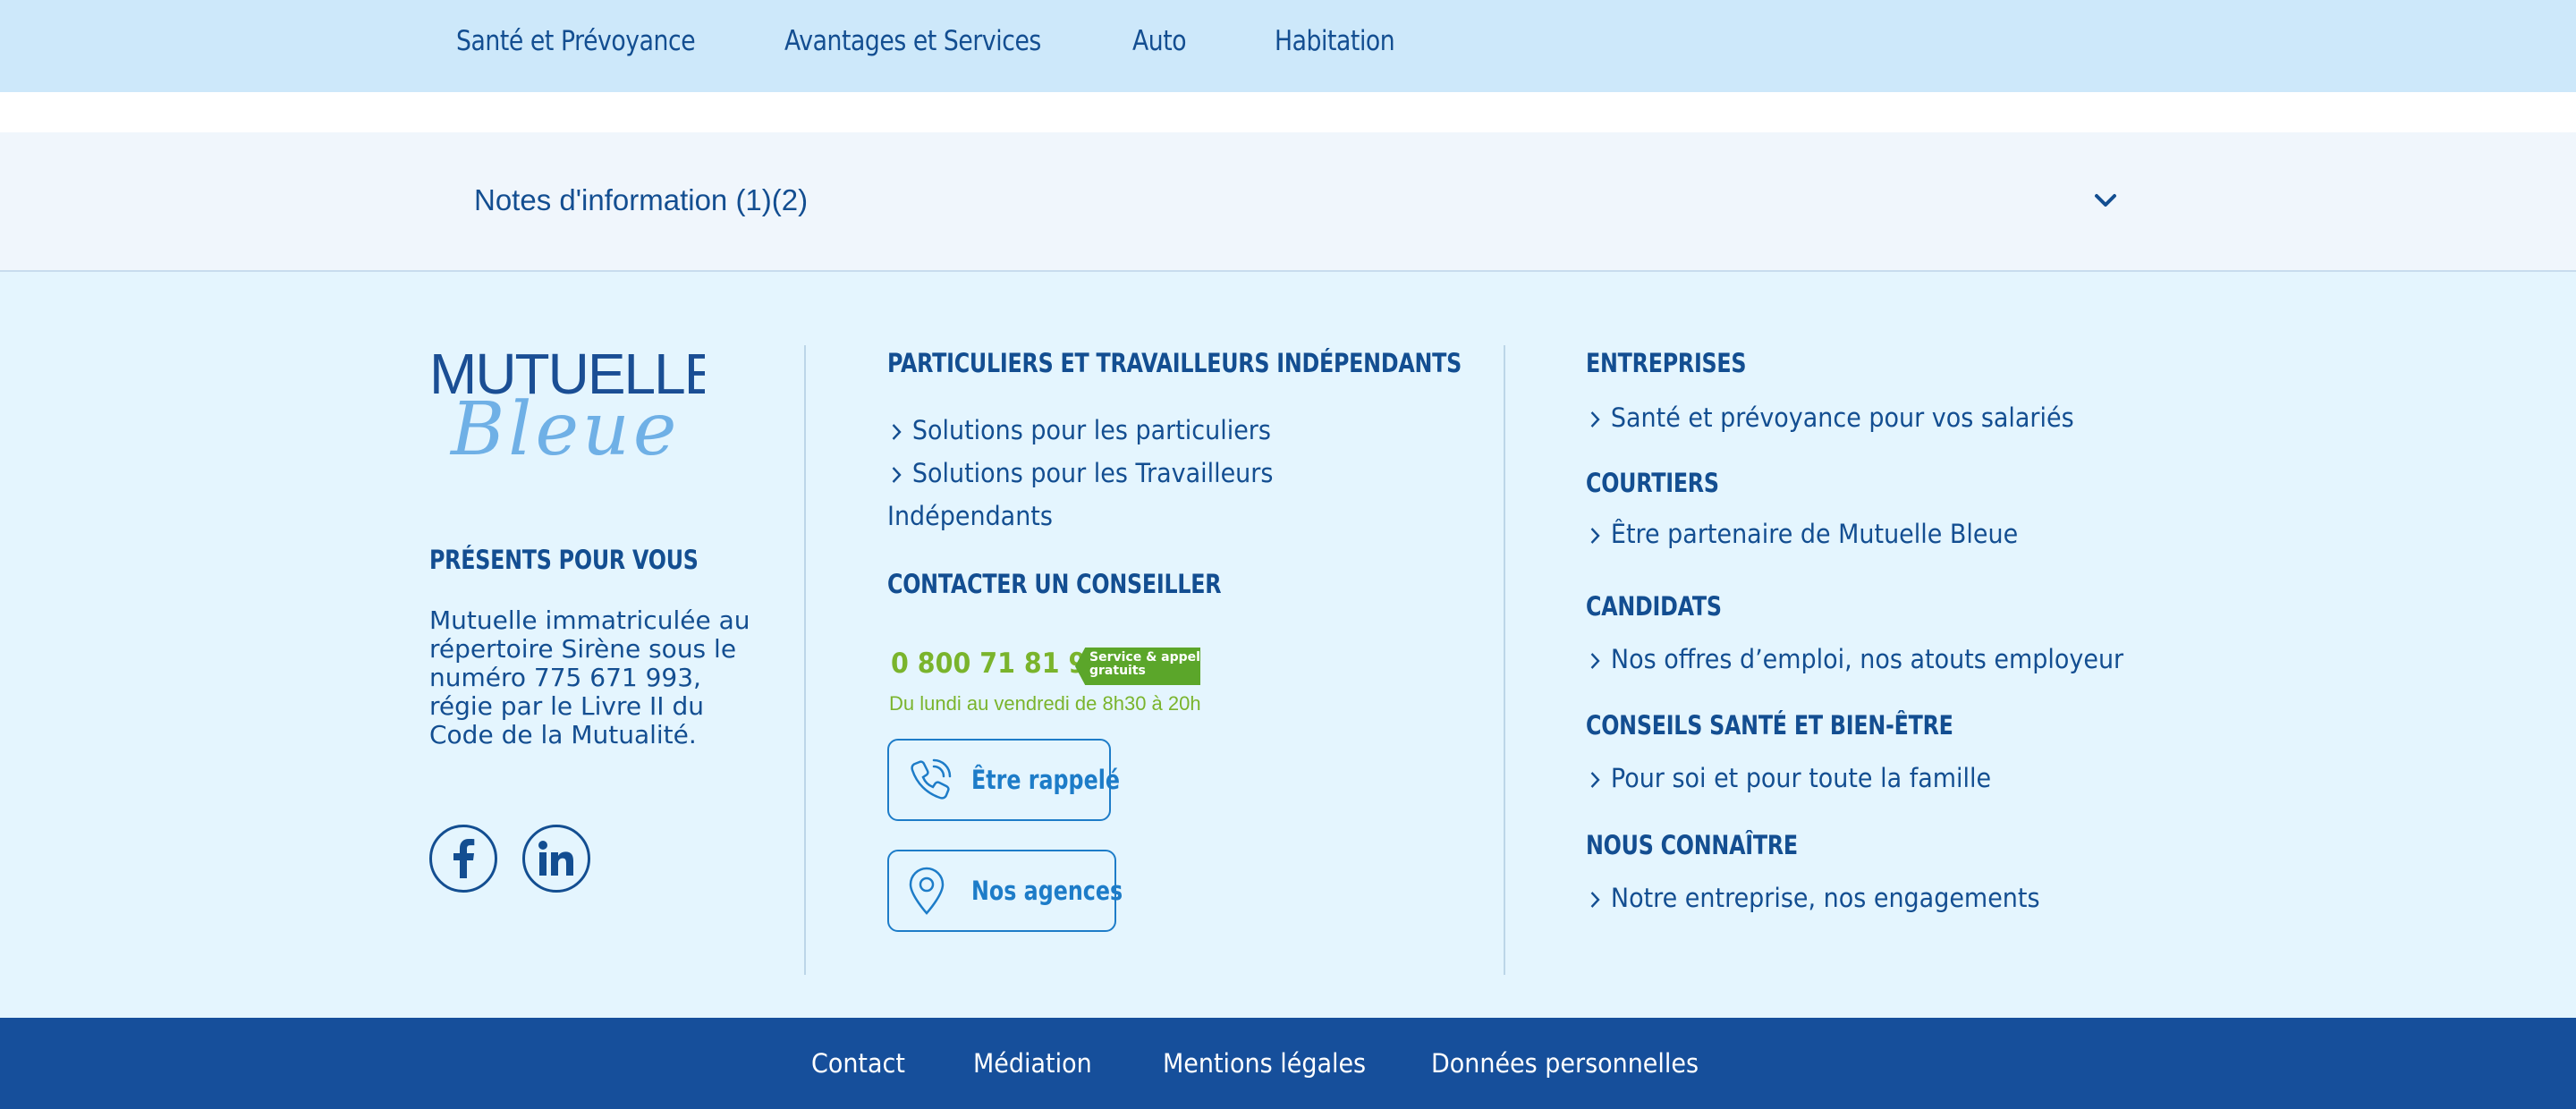  What do you see at coordinates (641, 200) in the screenshot?
I see `notes-information-label: Notes d'information (1)(2)` at bounding box center [641, 200].